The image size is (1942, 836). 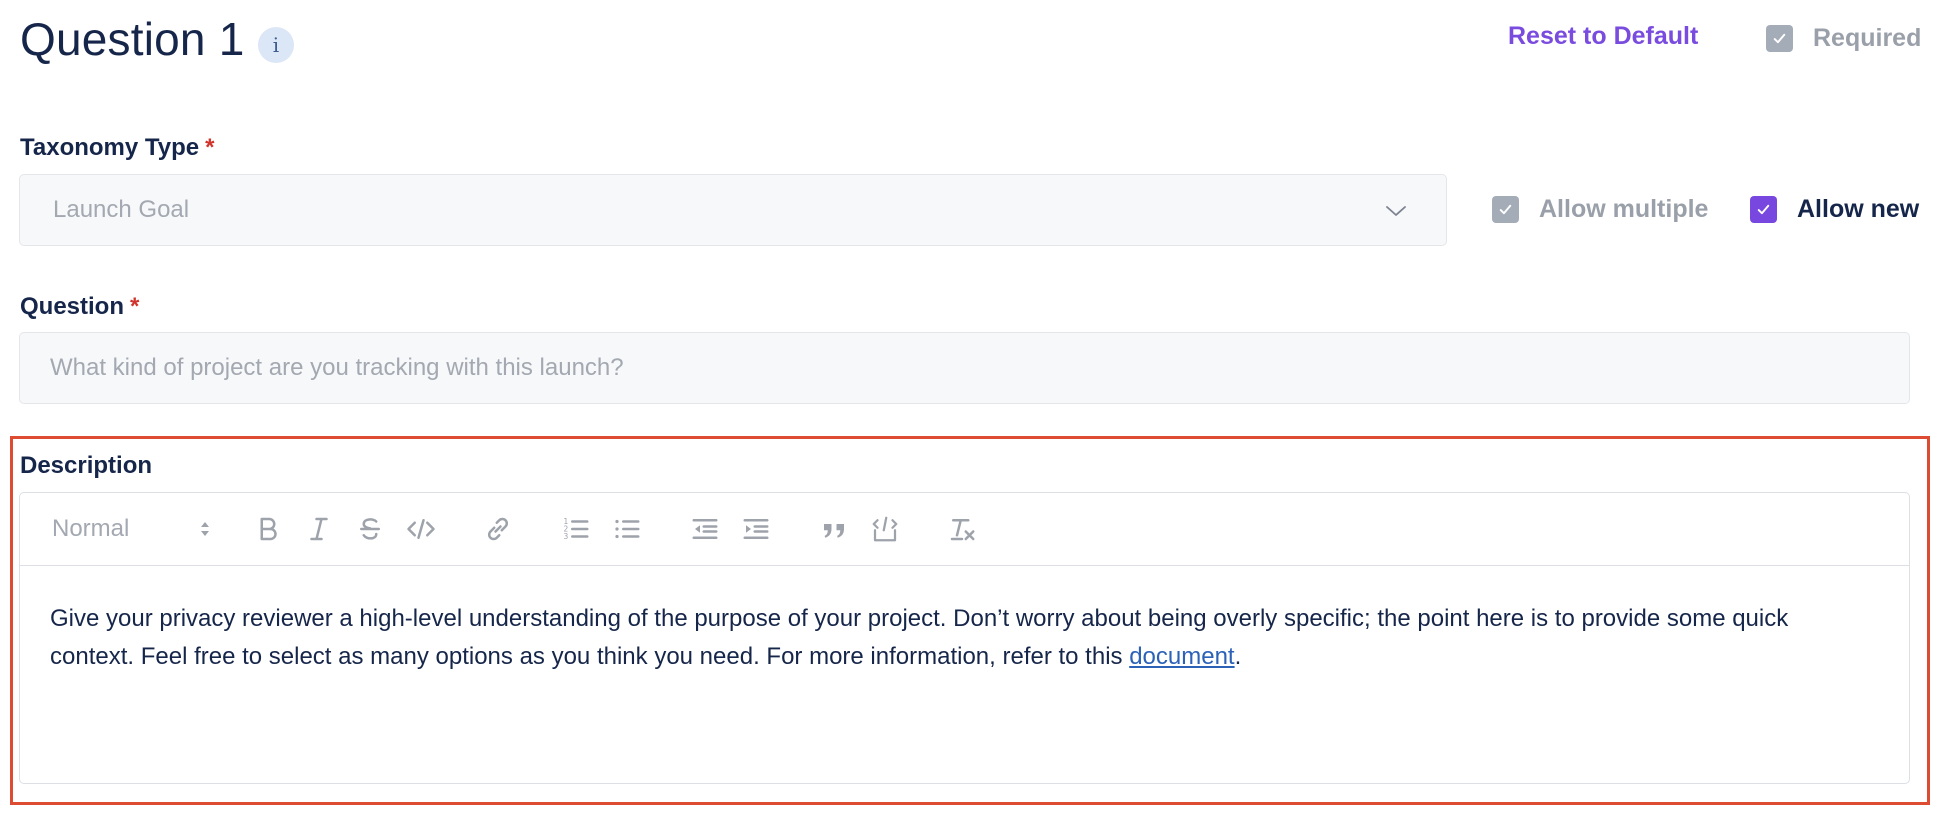 I want to click on bold-icon, so click(x=268, y=529).